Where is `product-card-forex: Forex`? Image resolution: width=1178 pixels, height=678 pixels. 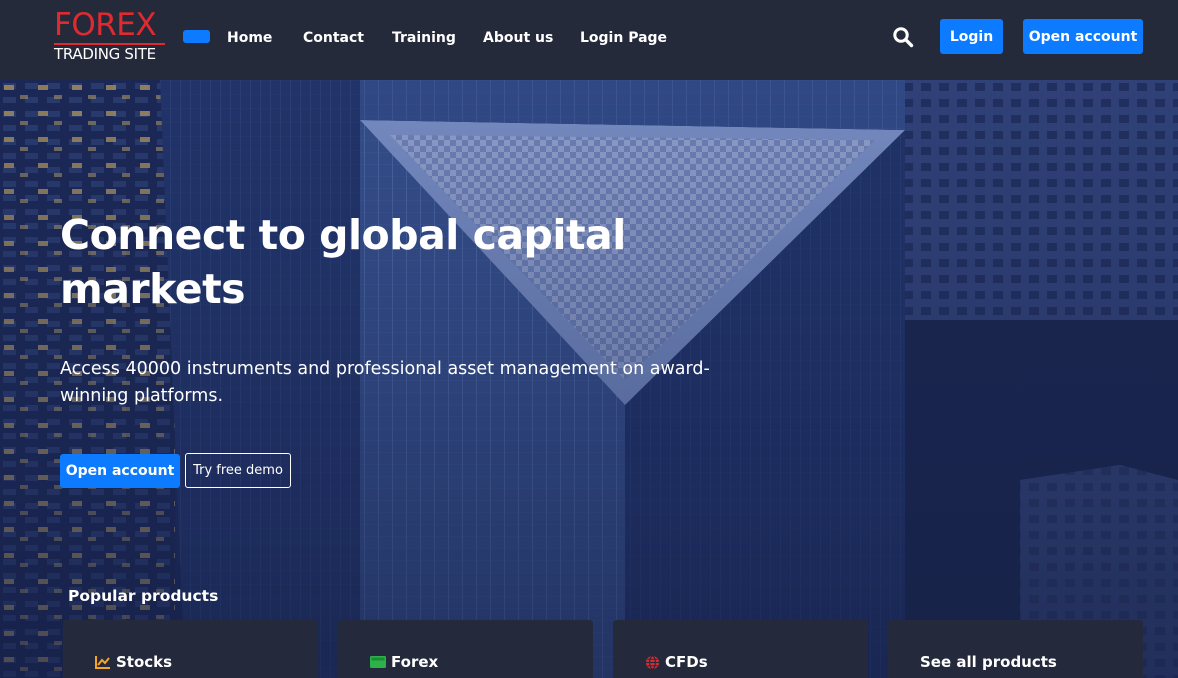 product-card-forex: Forex is located at coordinates (465, 649).